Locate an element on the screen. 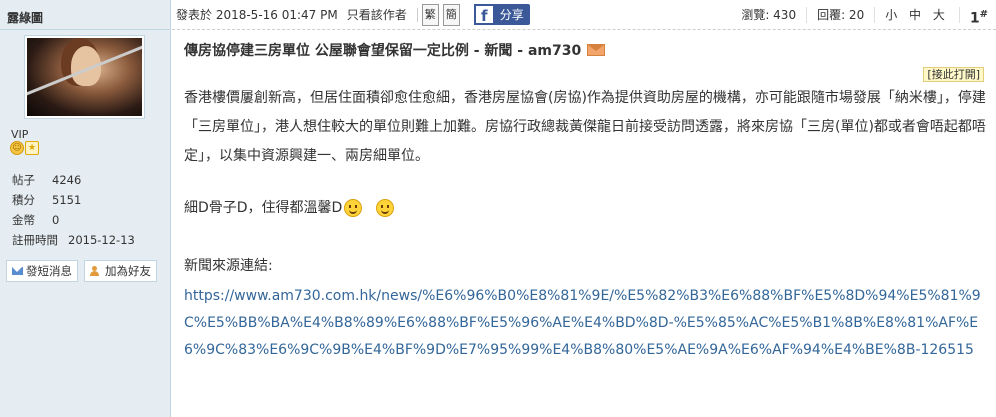  stat-posts: 帖子 4246 is located at coordinates (47, 180).